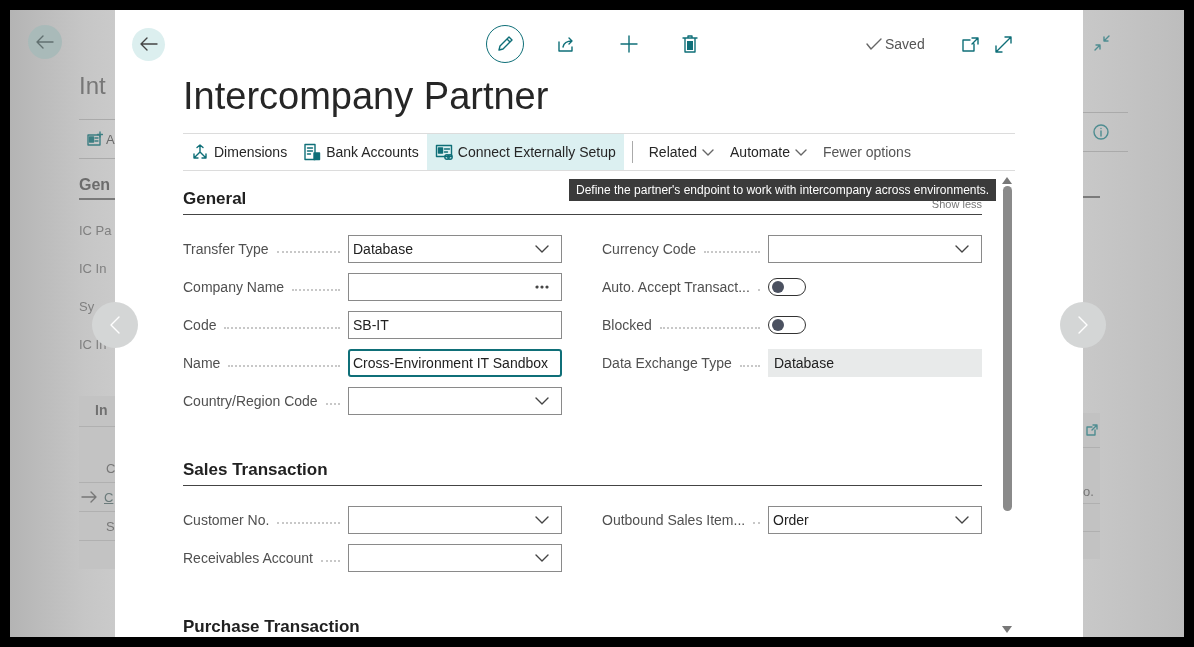 The width and height of the screenshot is (1194, 647). What do you see at coordinates (89, 497) in the screenshot?
I see `right-arrow-icon` at bounding box center [89, 497].